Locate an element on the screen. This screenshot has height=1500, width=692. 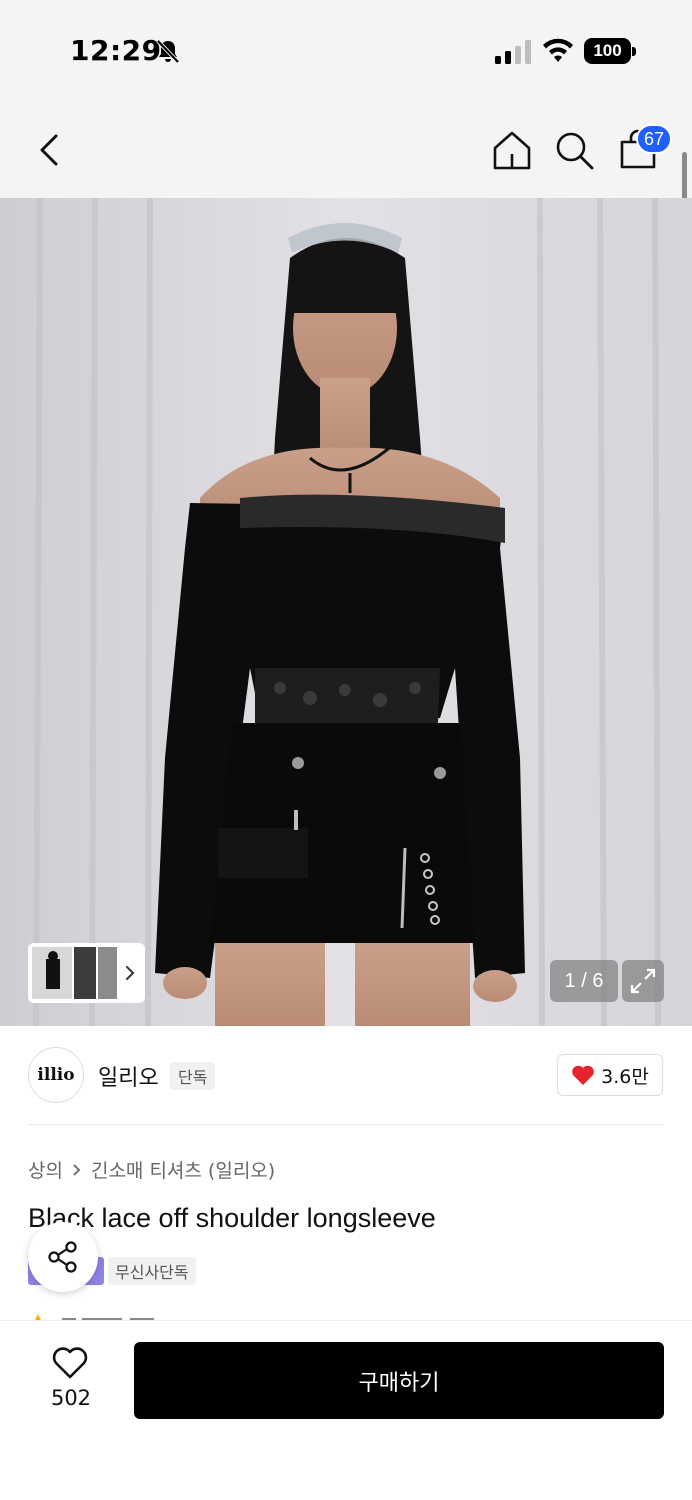
divider is located at coordinates (346, 1124).